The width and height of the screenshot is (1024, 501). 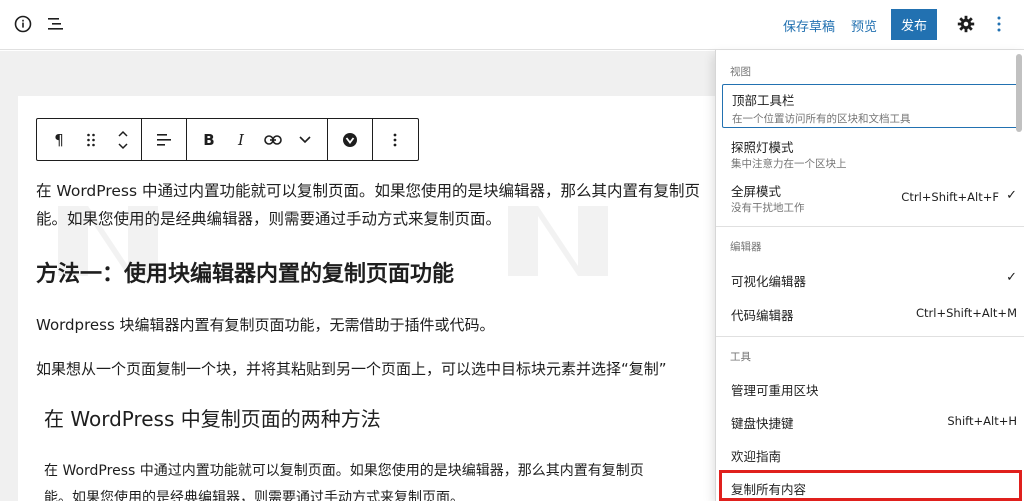 I want to click on more-vertical-icon, so click(x=999, y=24).